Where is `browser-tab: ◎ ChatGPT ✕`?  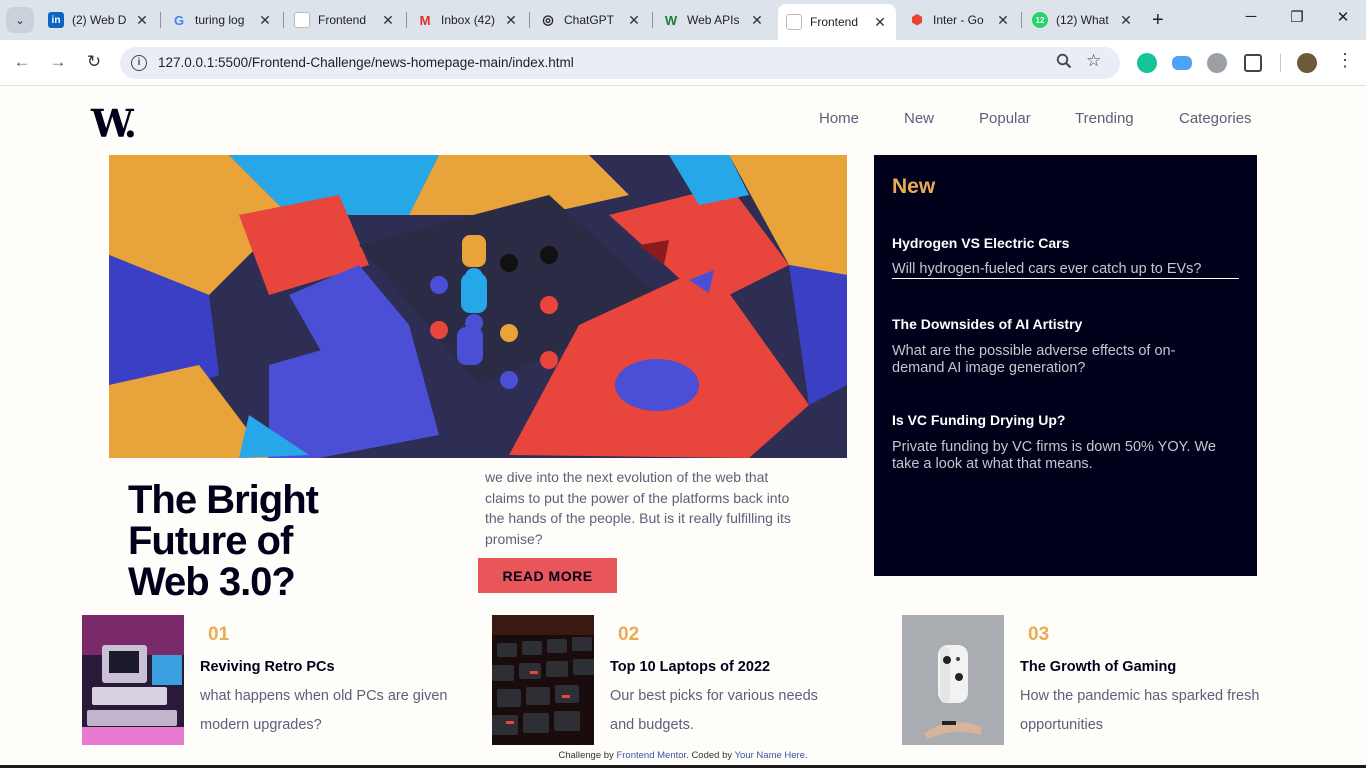 browser-tab: ◎ ChatGPT ✕ is located at coordinates (591, 20).